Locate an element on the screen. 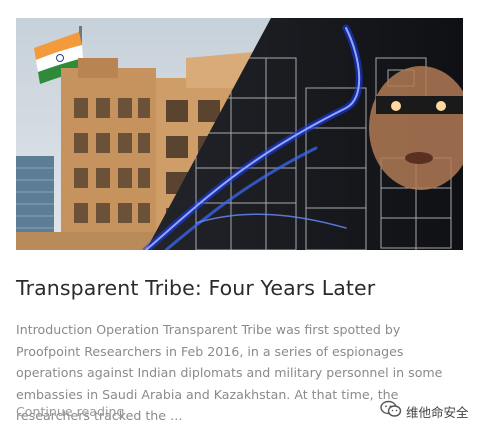 The image size is (482, 435). wechat-watermark: 维他命安全 is located at coordinates (424, 411).